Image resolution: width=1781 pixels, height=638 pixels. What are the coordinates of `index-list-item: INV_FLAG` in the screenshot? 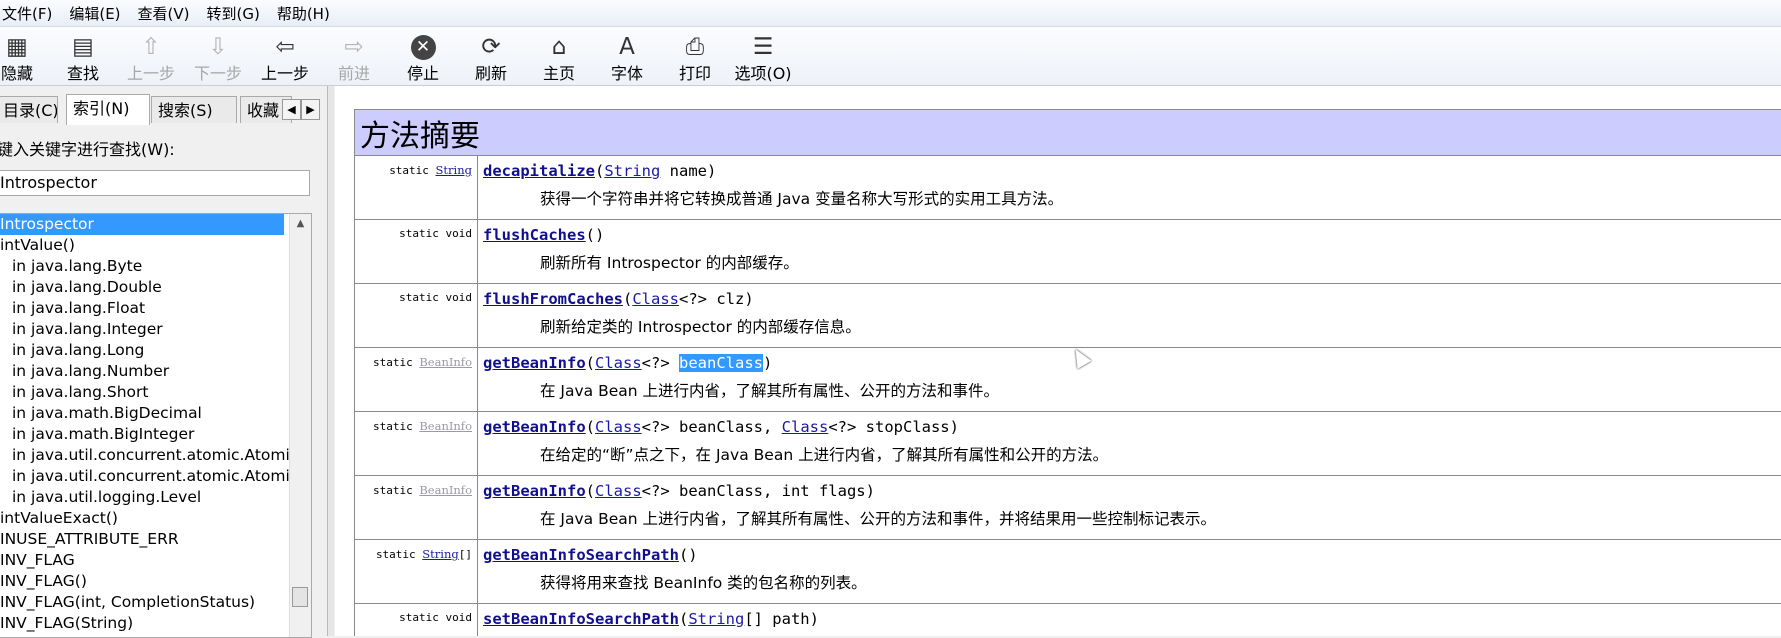 It's located at (155, 560).